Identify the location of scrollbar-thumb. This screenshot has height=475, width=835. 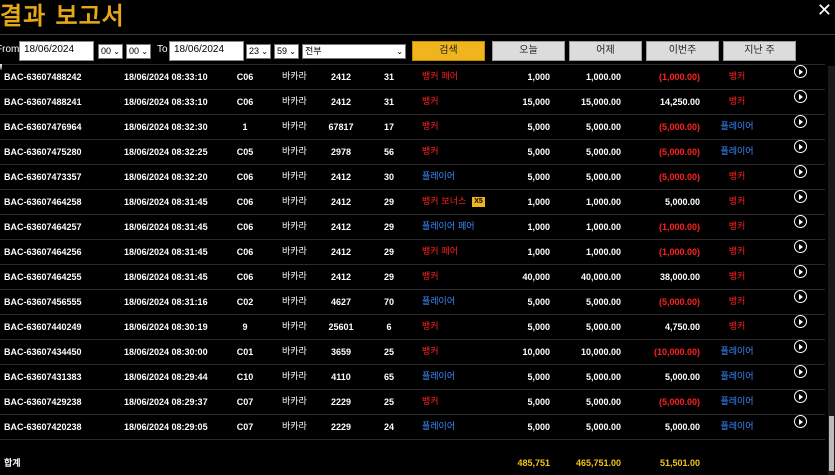
(831, 443).